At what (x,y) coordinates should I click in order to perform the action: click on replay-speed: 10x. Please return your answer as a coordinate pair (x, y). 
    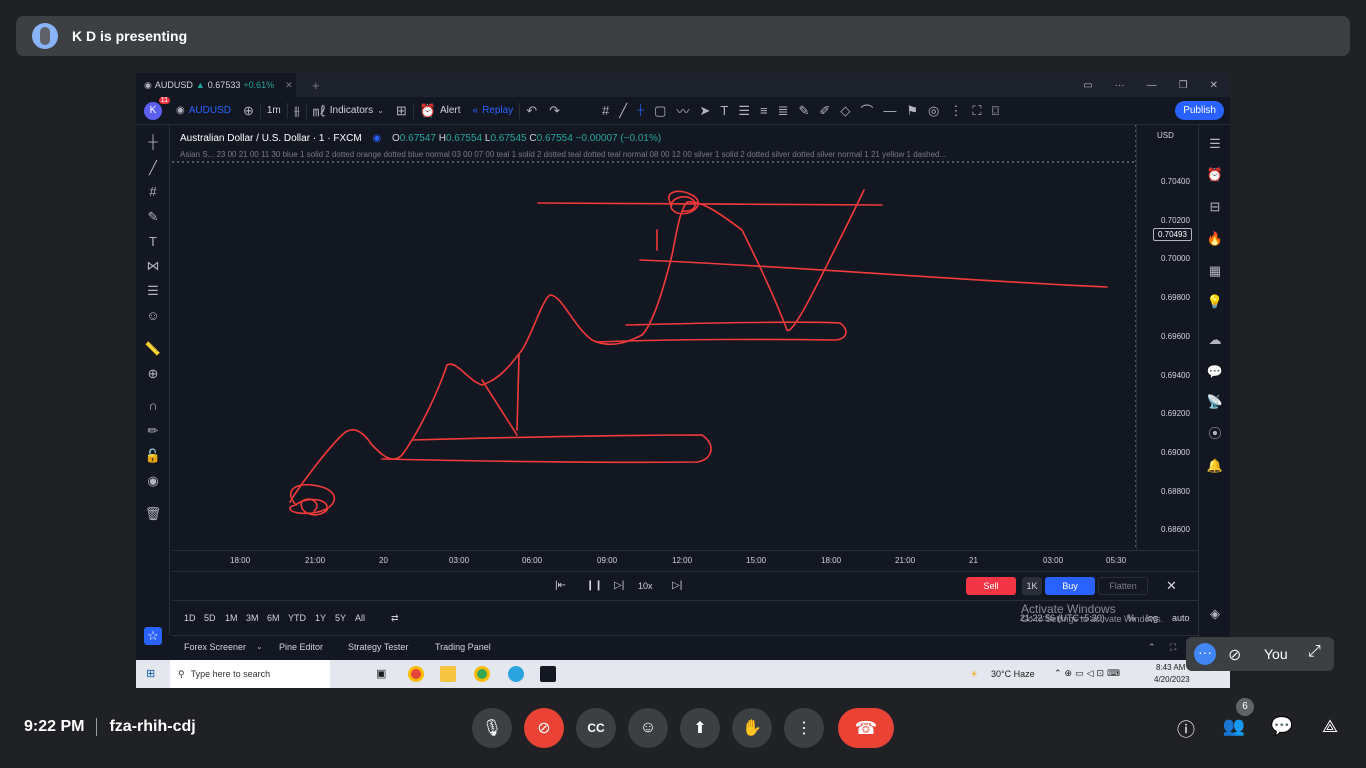
    Looking at the image, I should click on (645, 586).